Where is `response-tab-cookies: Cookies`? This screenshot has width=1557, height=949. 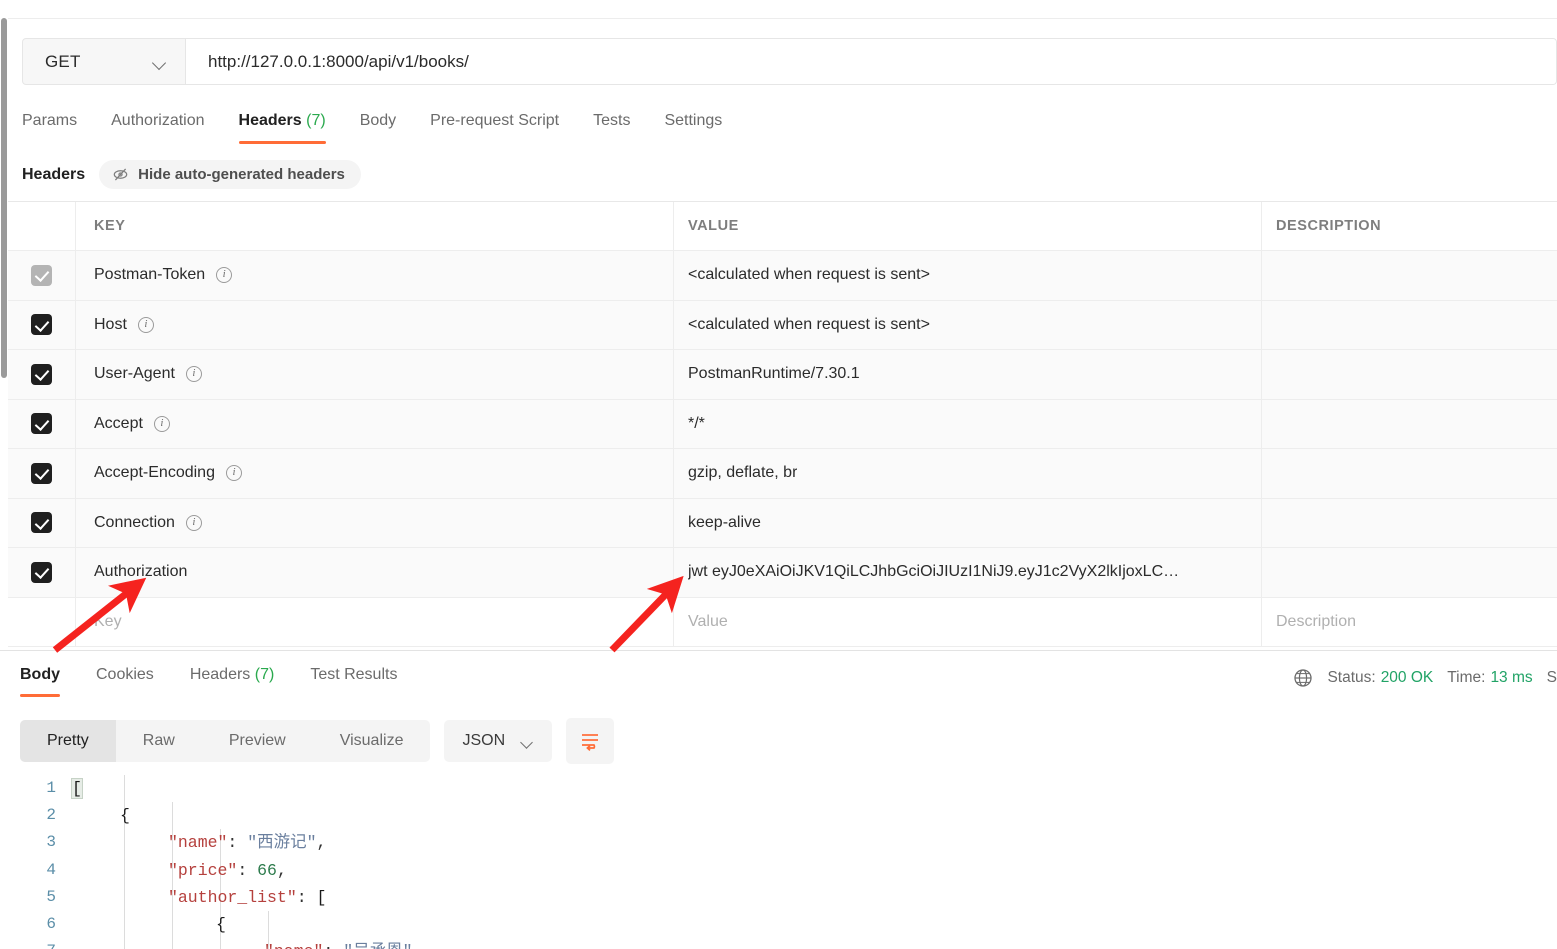
response-tab-cookies: Cookies is located at coordinates (125, 679).